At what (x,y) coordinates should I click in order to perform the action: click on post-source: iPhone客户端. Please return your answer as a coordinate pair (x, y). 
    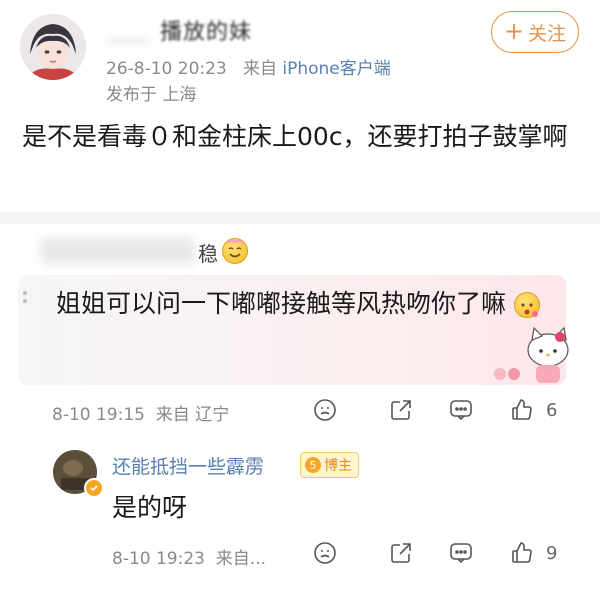
    Looking at the image, I should click on (336, 69).